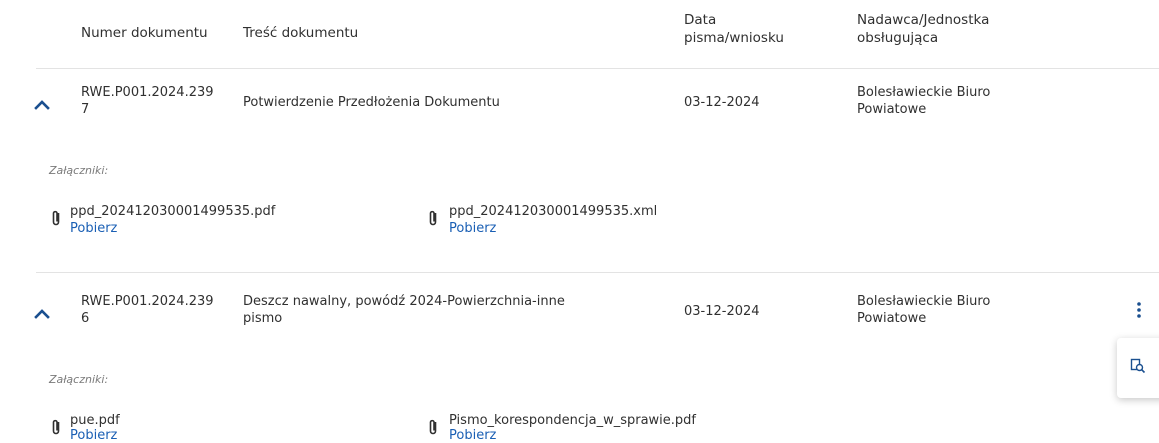 This screenshot has height=443, width=1159. I want to click on document-search-icon, so click(1138, 366).